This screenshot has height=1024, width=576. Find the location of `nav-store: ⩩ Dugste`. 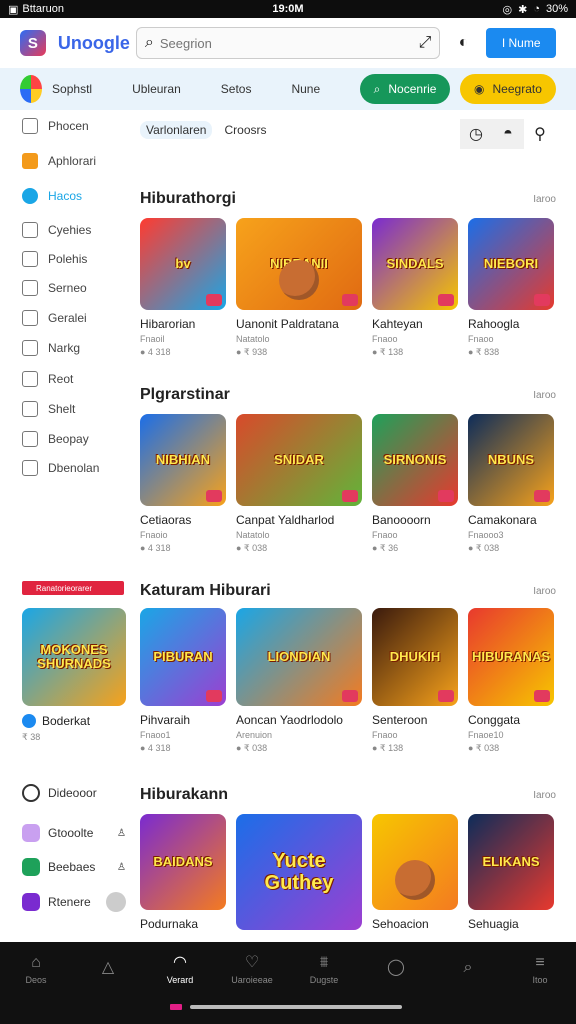

nav-store: ⩩ Dugste is located at coordinates (324, 970).